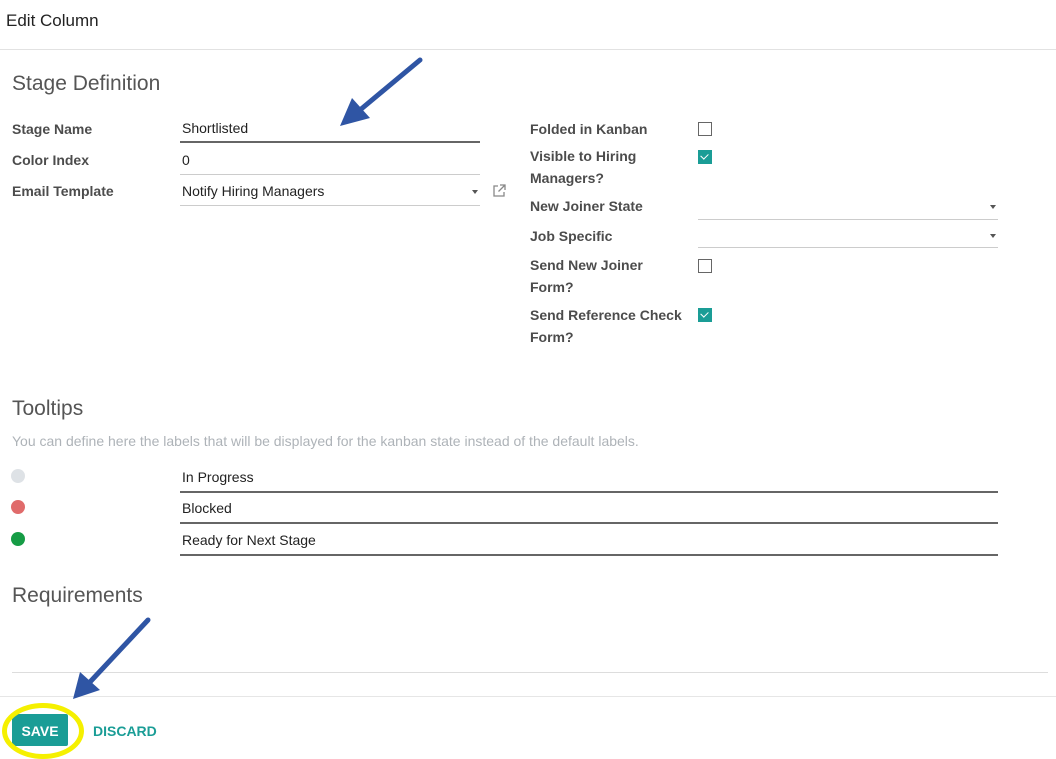 This screenshot has width=1056, height=759. Describe the element at coordinates (63, 191) in the screenshot. I see `email-template-label: Email Template` at that location.